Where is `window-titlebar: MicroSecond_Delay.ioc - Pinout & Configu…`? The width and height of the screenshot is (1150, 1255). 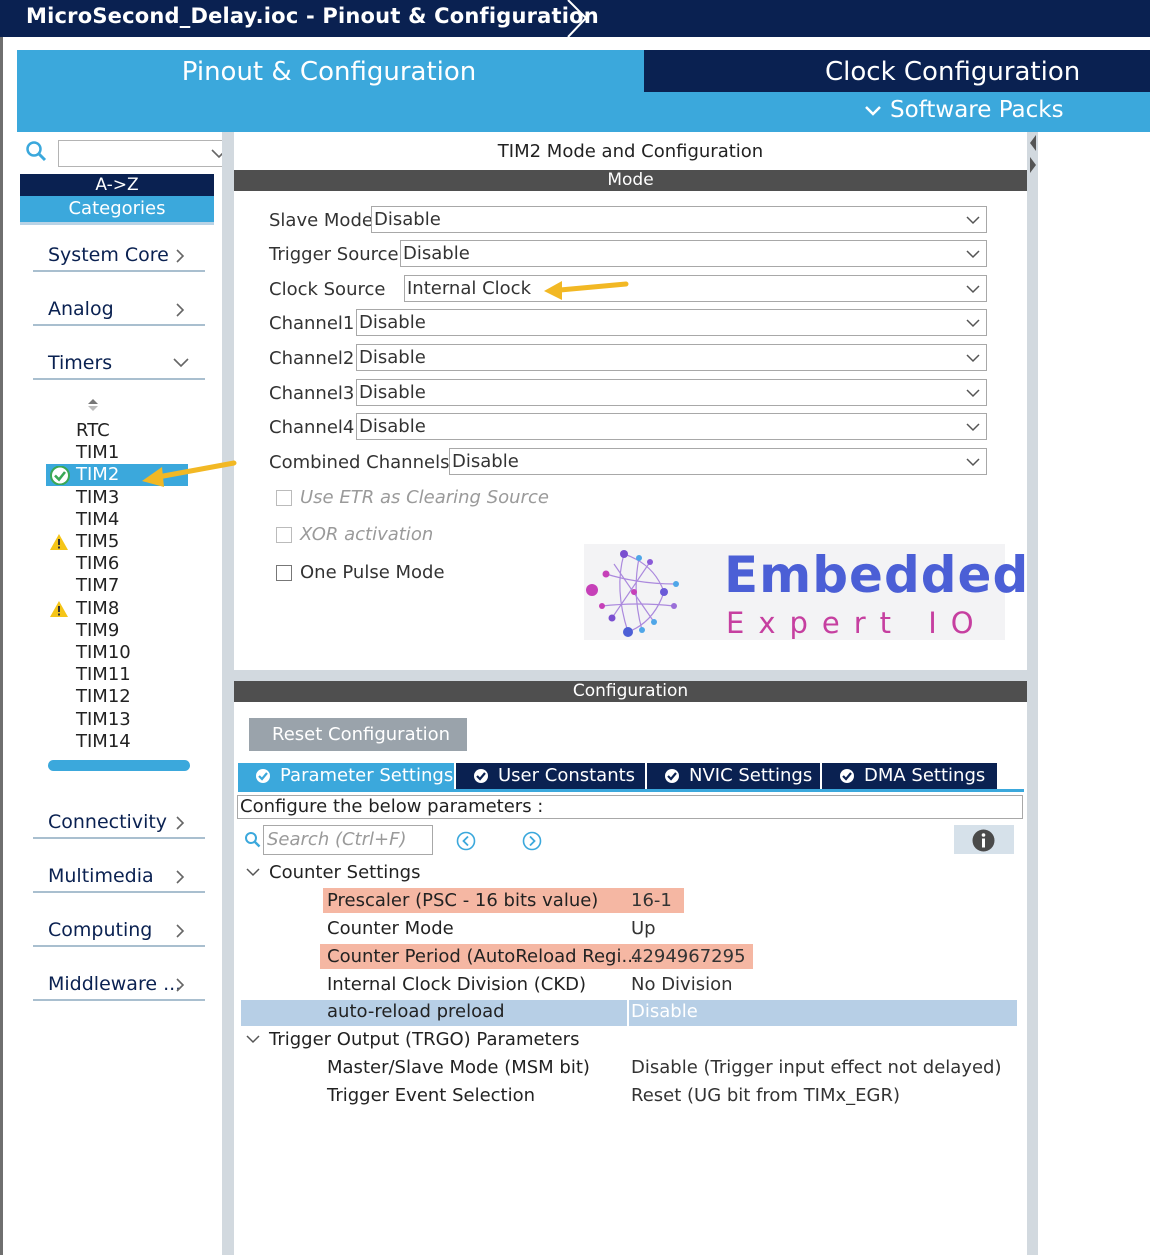 window-titlebar: MicroSecond_Delay.ioc - Pinout & Configu… is located at coordinates (575, 18).